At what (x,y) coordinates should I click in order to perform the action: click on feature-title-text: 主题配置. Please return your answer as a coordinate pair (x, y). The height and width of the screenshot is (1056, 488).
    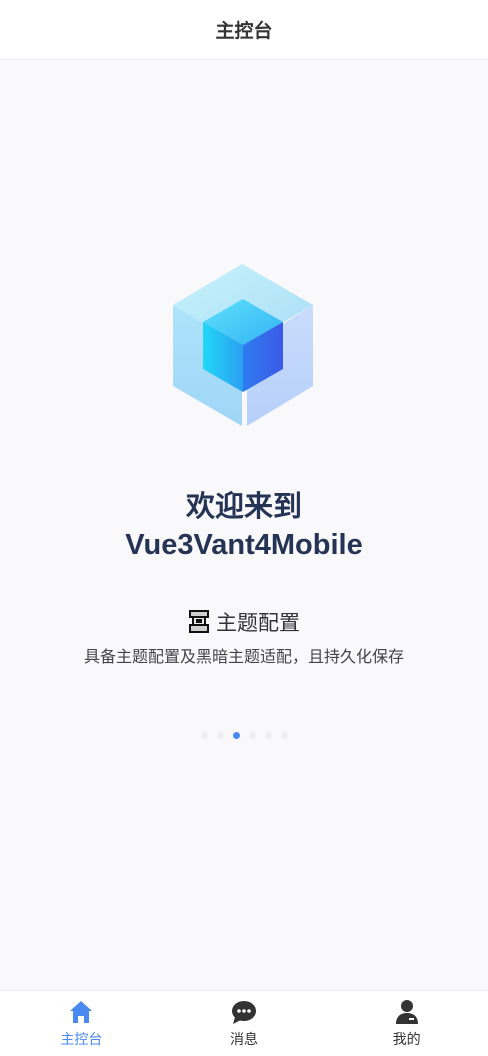
    Looking at the image, I should click on (258, 623).